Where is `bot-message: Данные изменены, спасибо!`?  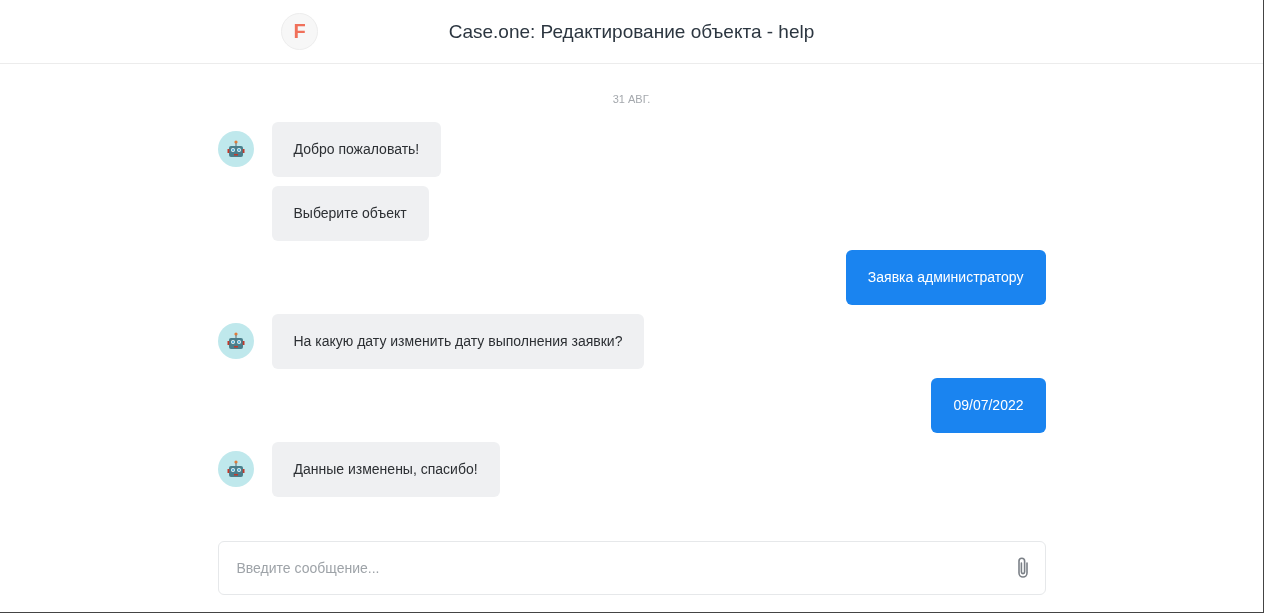 bot-message: Данные изменены, спасибо! is located at coordinates (385, 469).